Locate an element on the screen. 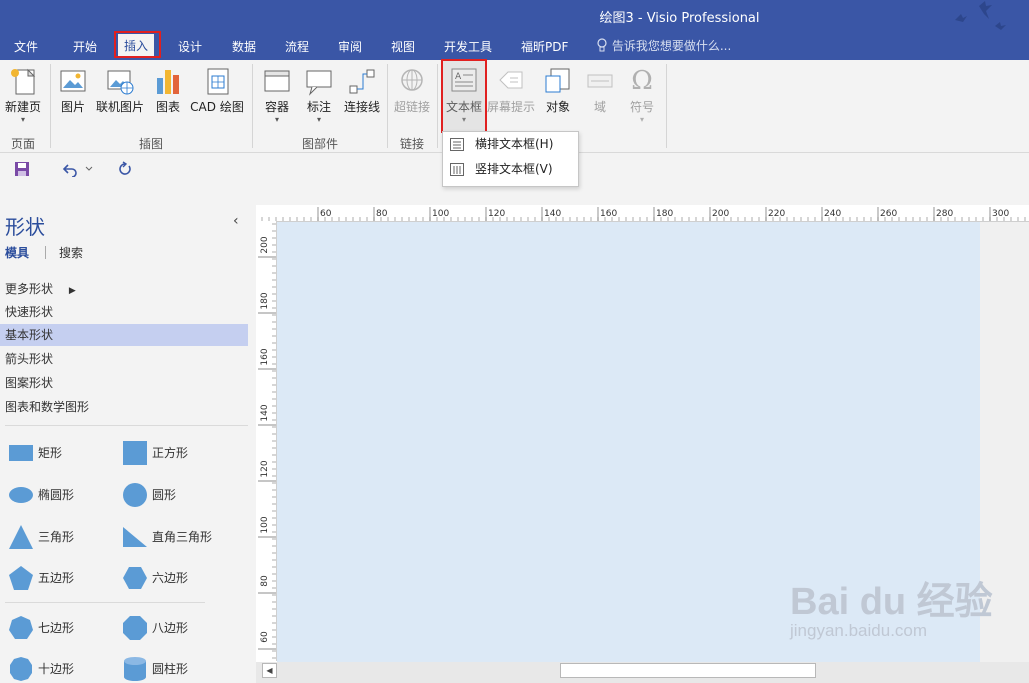 The height and width of the screenshot is (683, 1029). picture-label: 图片 is located at coordinates (72, 107).